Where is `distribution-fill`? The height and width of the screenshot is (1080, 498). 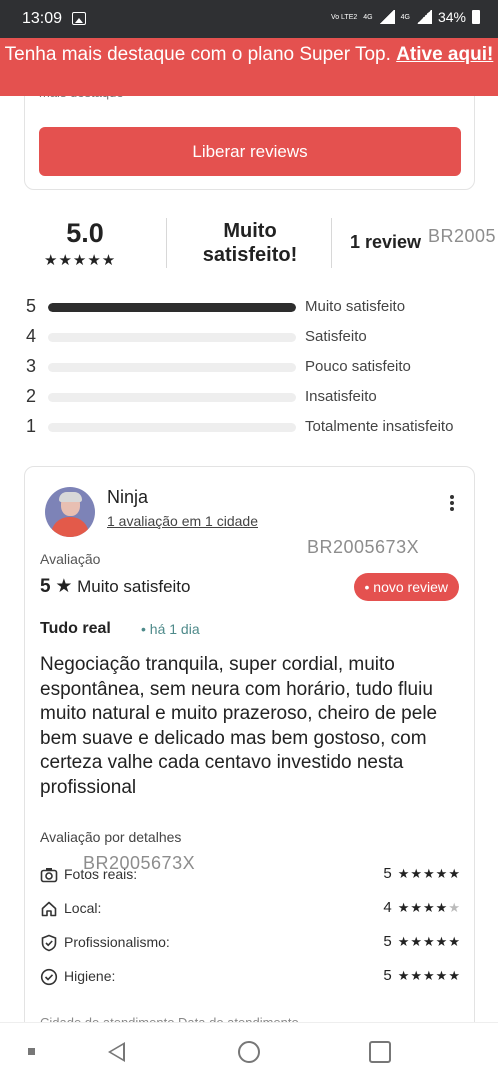
distribution-fill is located at coordinates (172, 307).